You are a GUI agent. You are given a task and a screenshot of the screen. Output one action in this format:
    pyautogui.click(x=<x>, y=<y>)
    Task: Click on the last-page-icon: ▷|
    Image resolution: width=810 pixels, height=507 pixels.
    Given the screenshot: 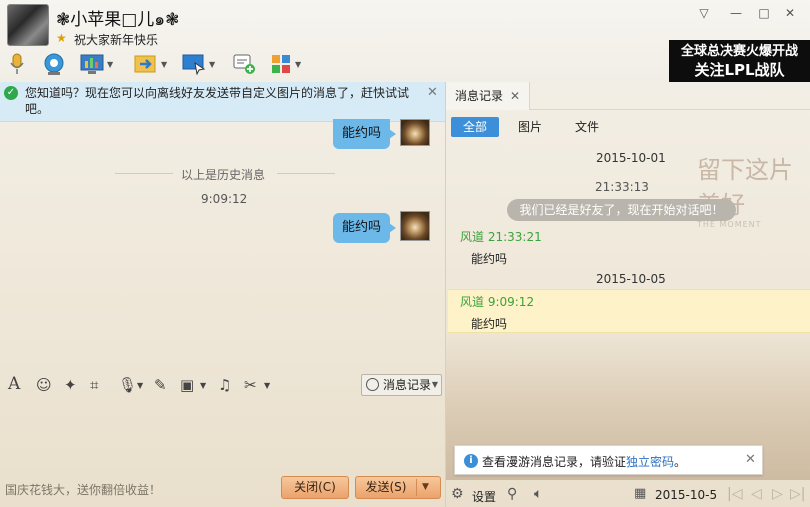 What is the action you would take?
    pyautogui.click(x=797, y=494)
    